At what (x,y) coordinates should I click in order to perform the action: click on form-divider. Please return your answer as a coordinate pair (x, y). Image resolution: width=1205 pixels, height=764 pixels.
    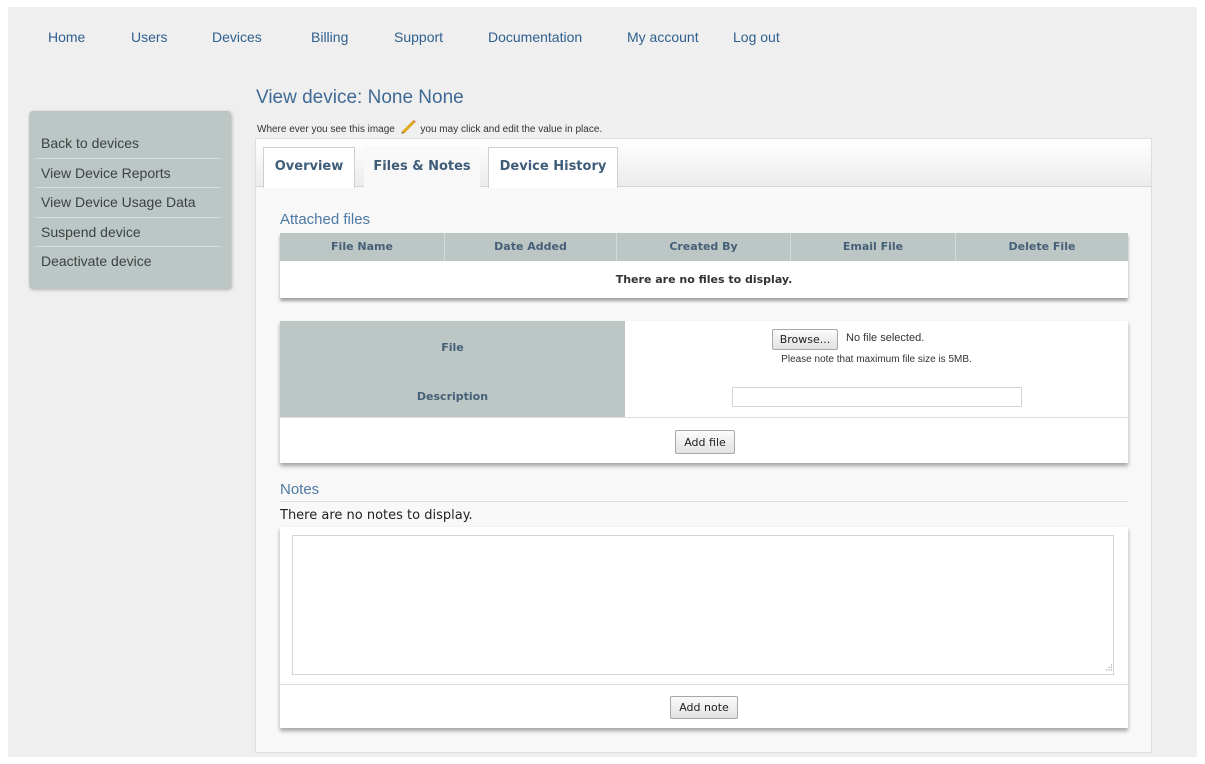
    Looking at the image, I should click on (704, 417).